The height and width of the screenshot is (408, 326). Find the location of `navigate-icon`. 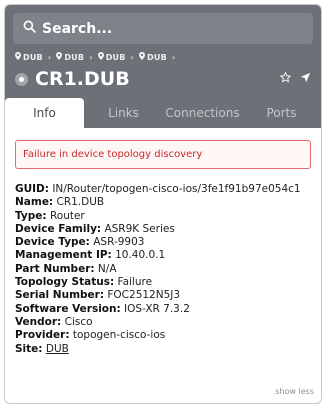

navigate-icon is located at coordinates (305, 79).